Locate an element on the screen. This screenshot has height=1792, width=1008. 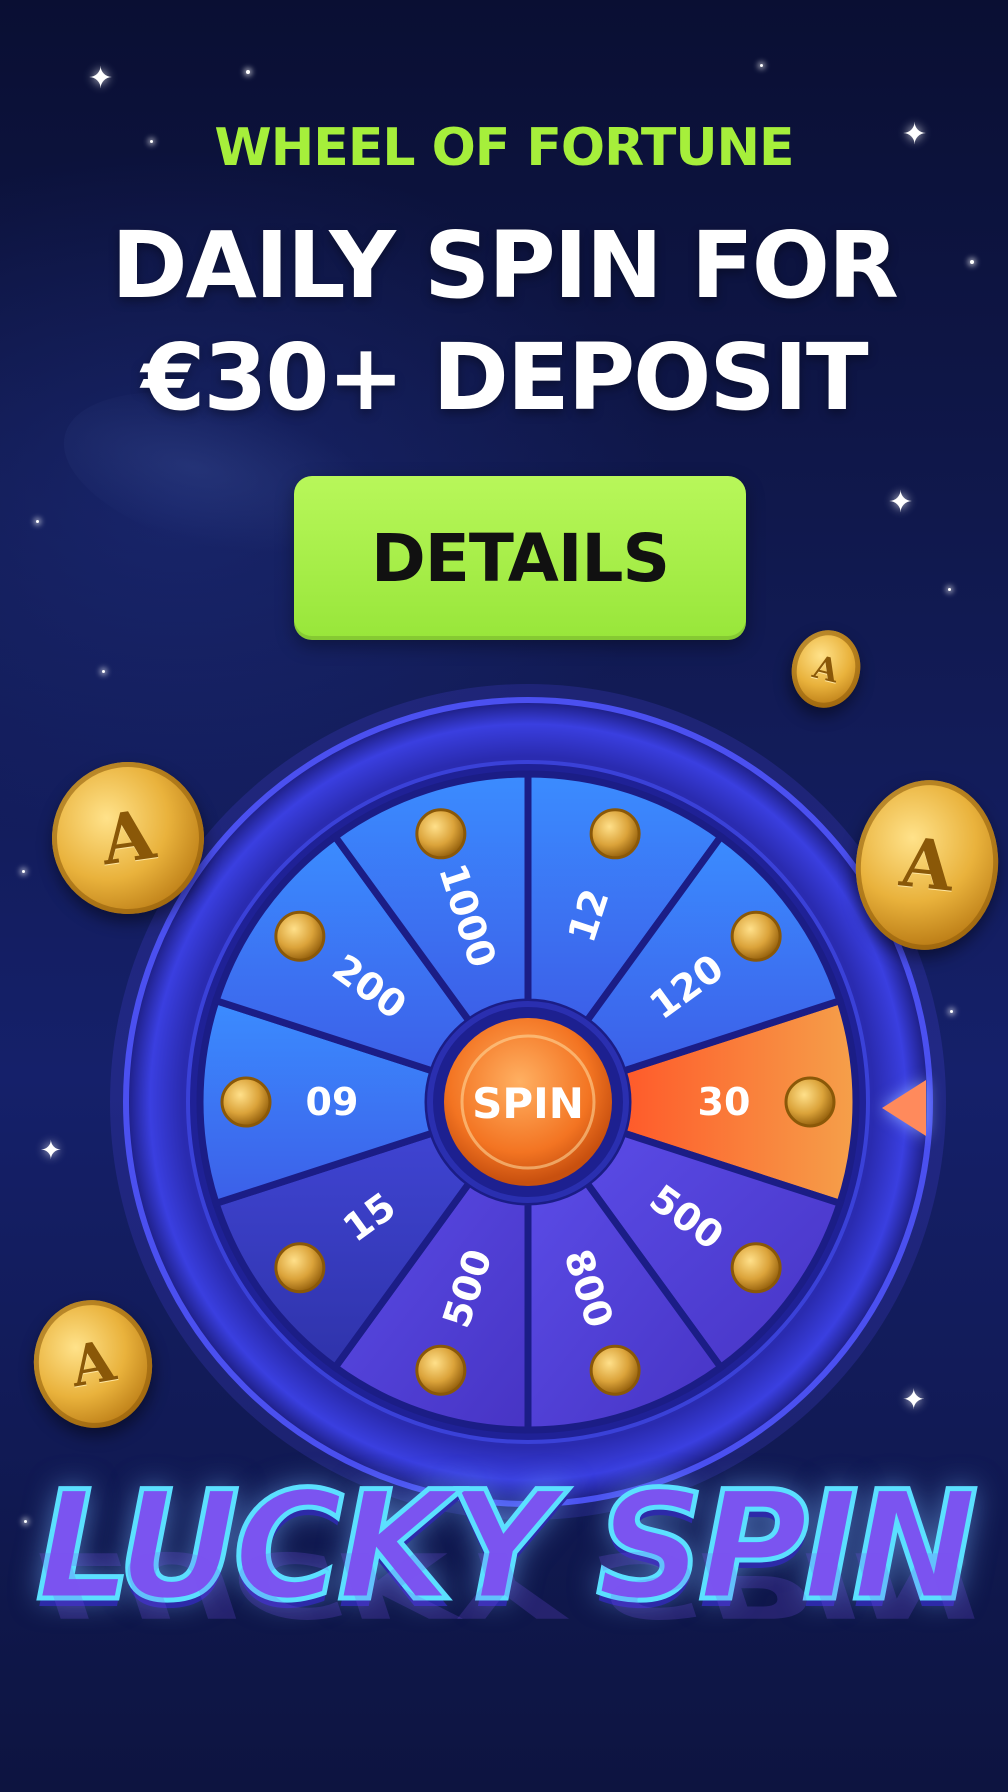
segment-value-label: 09 is located at coordinates (332, 1102).